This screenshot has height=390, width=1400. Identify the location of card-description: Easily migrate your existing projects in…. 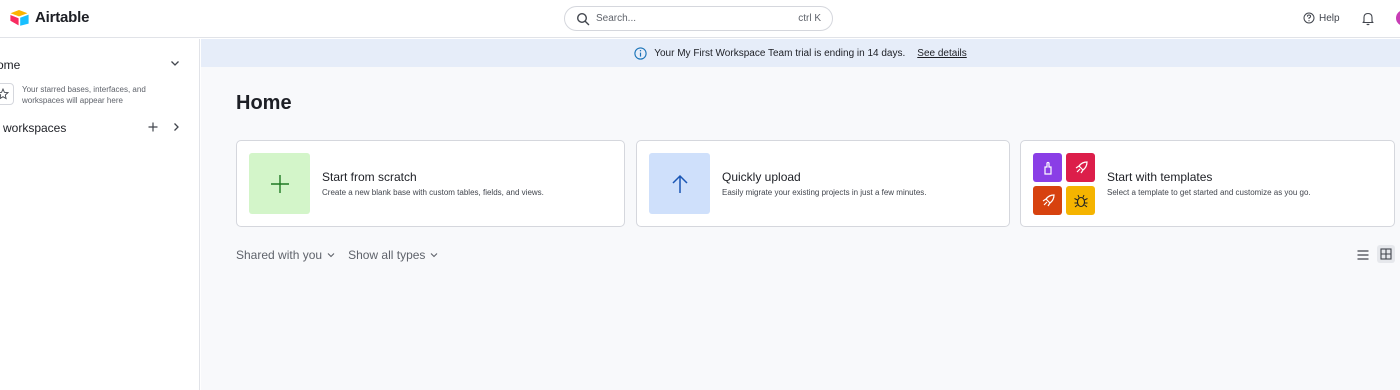
(824, 192).